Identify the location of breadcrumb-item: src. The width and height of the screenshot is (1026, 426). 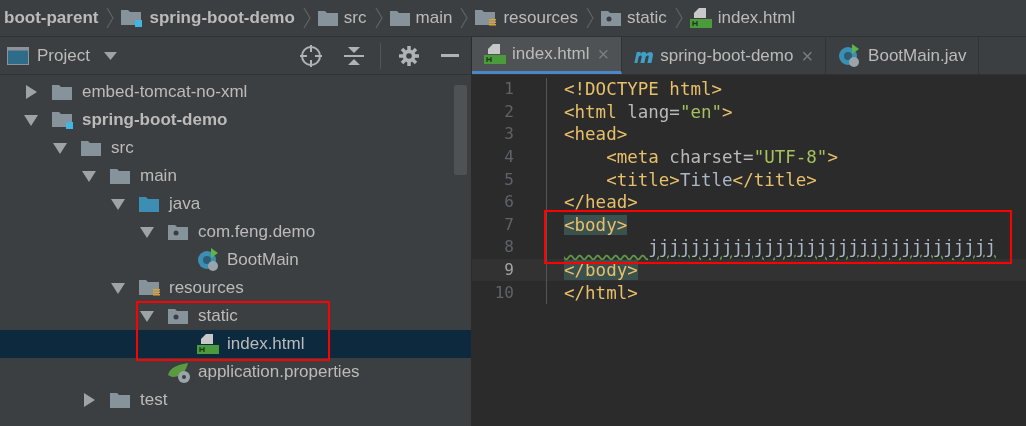
(355, 18).